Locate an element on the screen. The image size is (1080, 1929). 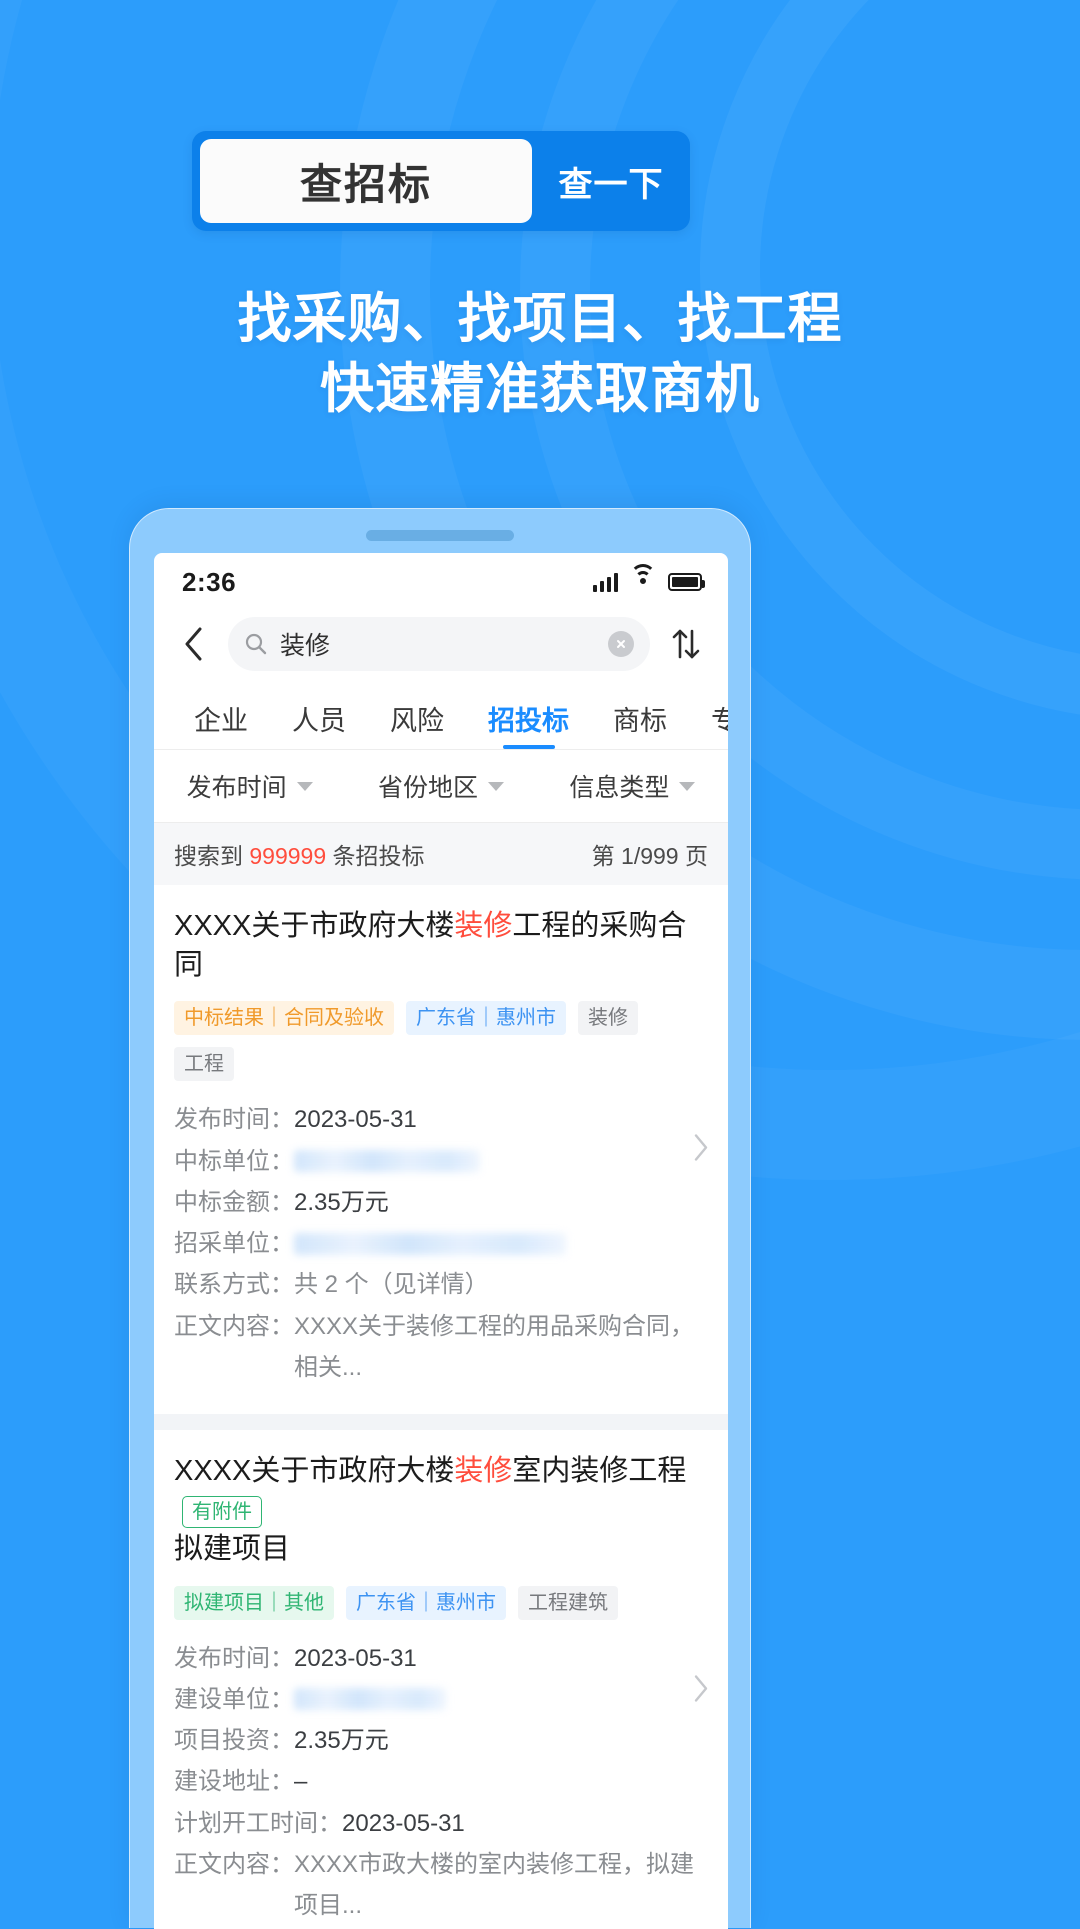
tab-risk: 风险 is located at coordinates (417, 718).